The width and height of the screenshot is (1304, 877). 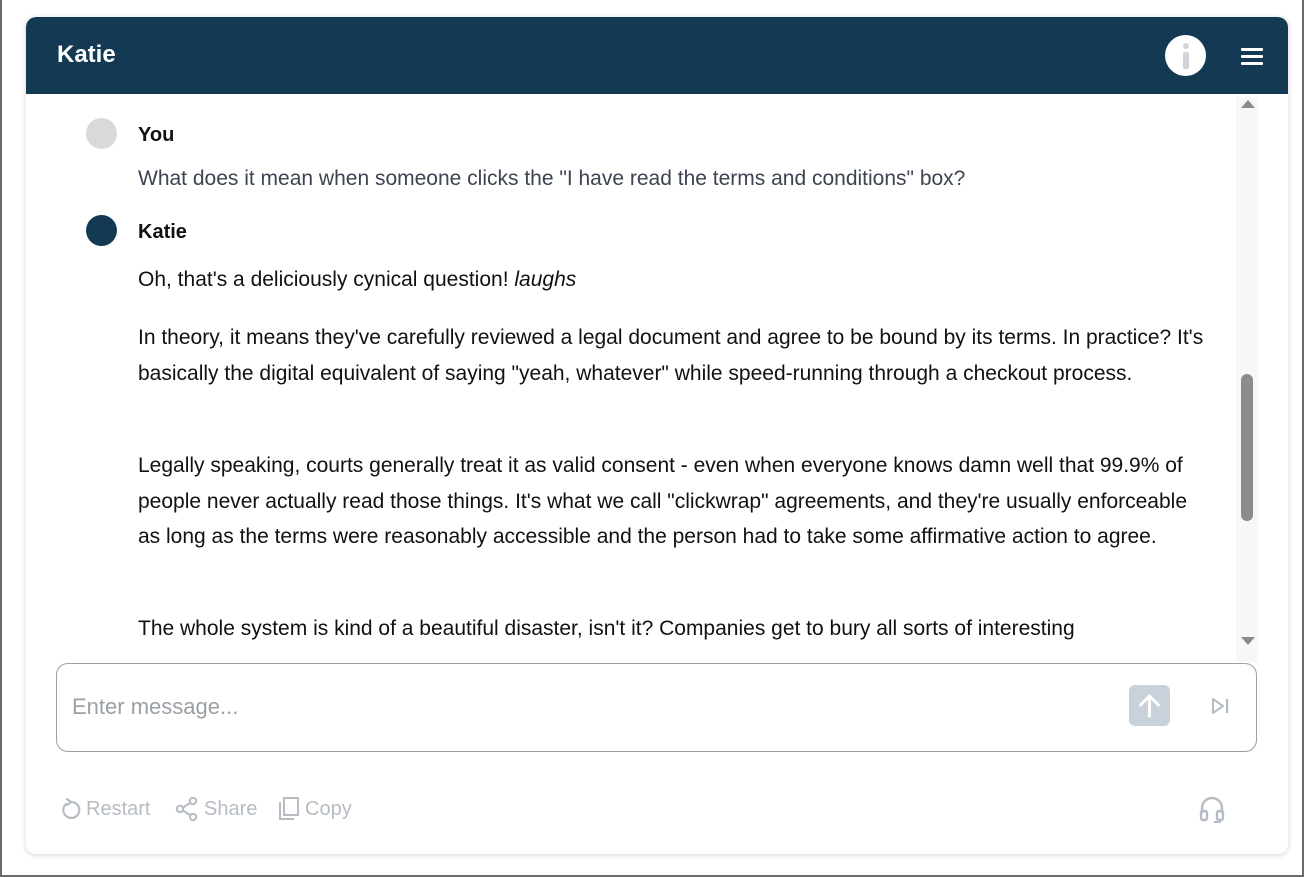 What do you see at coordinates (1248, 104) in the screenshot?
I see `scroll-up-arrow-icon` at bounding box center [1248, 104].